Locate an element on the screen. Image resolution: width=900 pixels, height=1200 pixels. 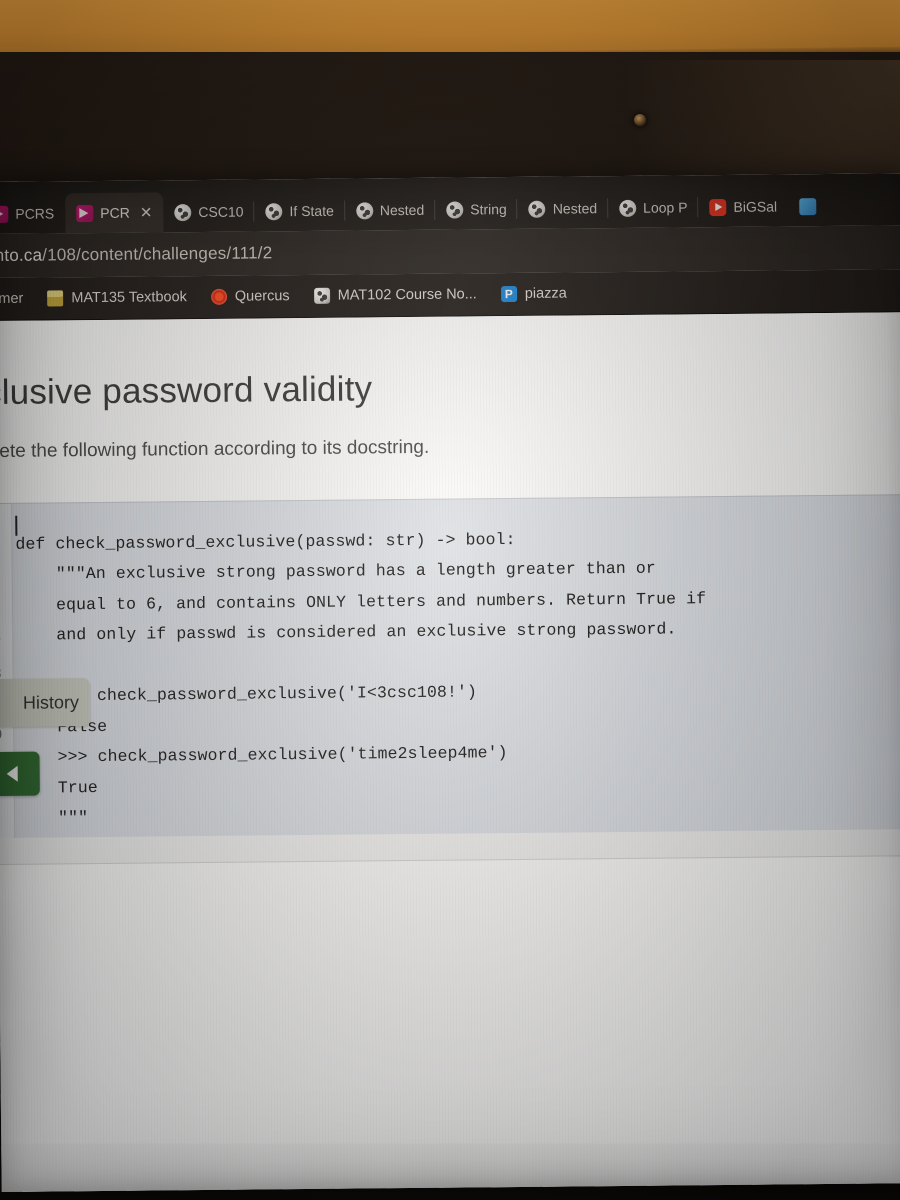
bookmark-timer: imer is located at coordinates (17, 299).